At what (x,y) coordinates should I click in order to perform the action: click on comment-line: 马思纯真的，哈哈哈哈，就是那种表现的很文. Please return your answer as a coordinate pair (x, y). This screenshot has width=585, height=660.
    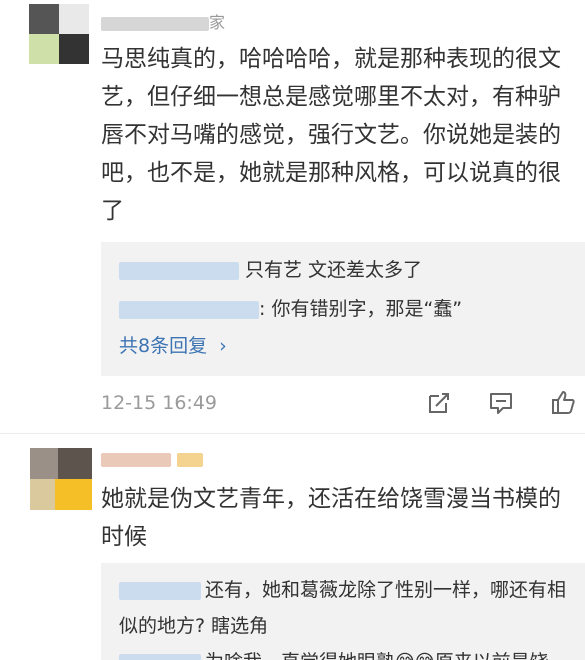
    Looking at the image, I should click on (331, 59).